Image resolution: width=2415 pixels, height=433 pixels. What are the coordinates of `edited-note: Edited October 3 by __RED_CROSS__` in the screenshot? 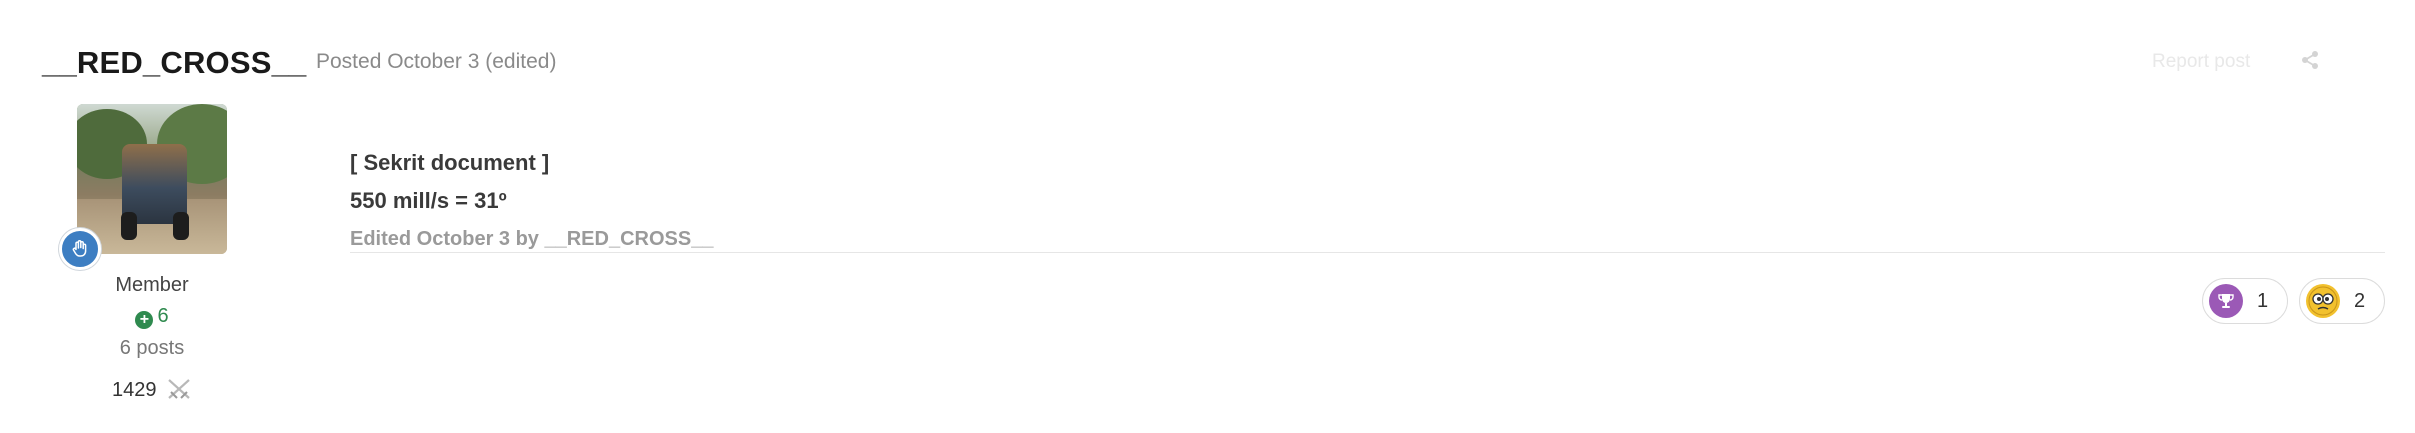 It's located at (532, 239).